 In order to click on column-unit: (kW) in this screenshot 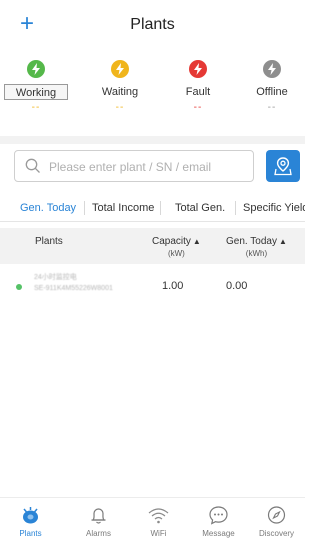, I will do `click(176, 253)`.